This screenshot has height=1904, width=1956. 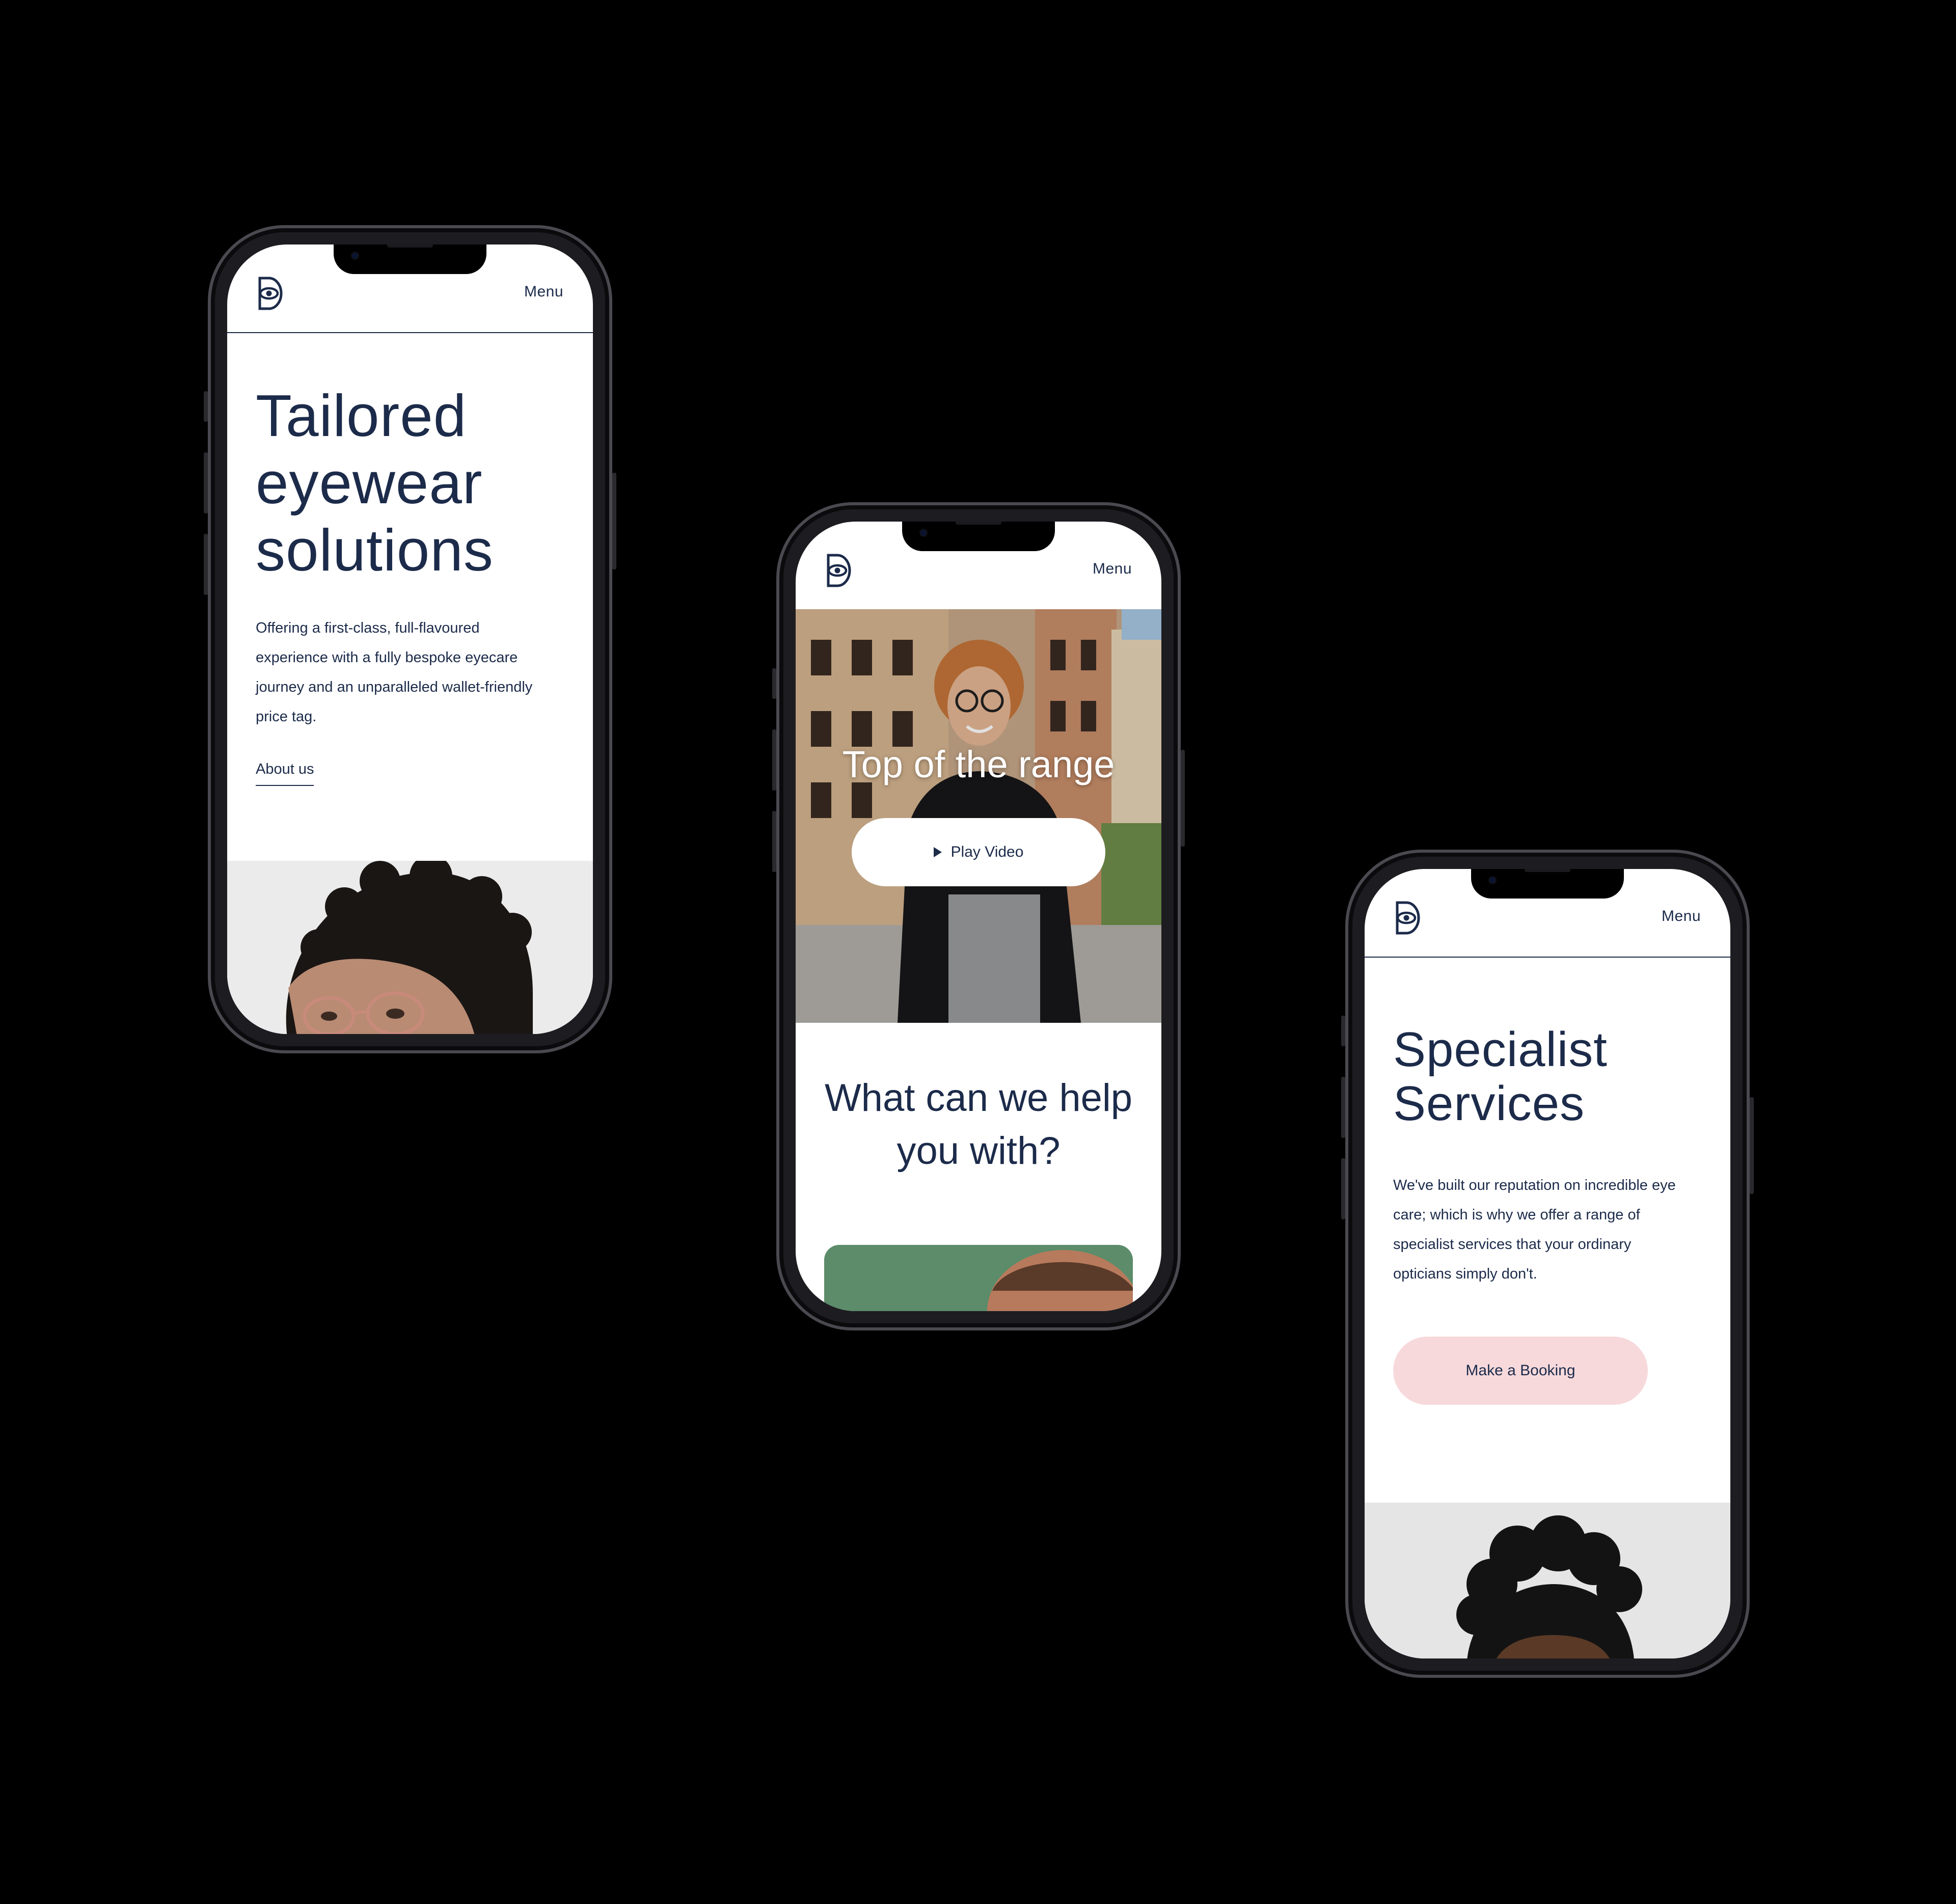 I want to click on video-title: Top of the range, so click(x=978, y=764).